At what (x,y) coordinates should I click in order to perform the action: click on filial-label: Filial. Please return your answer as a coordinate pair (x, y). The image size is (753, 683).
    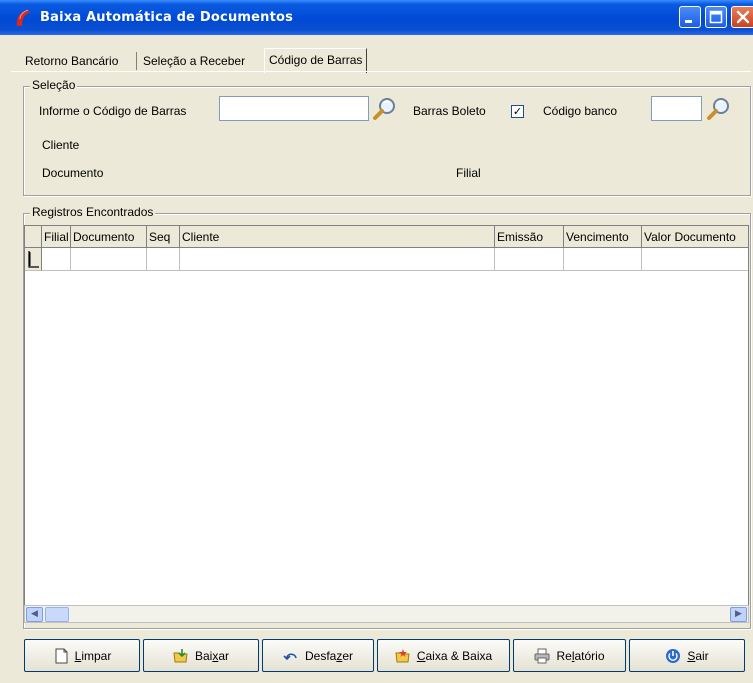
    Looking at the image, I should click on (468, 173).